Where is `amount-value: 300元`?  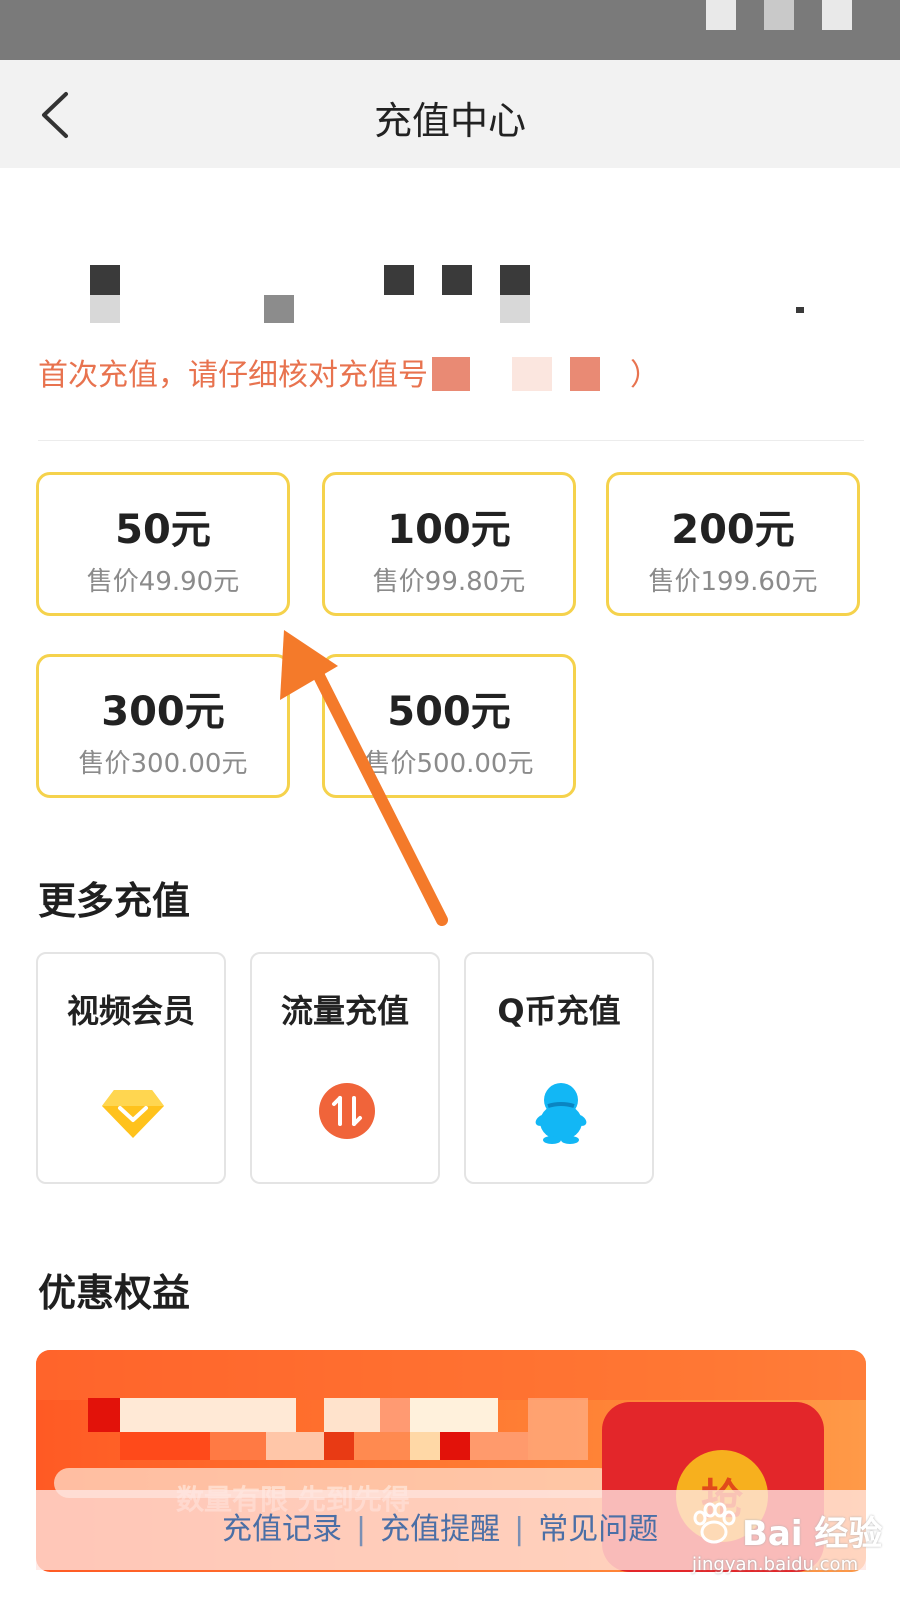
amount-value: 300元 is located at coordinates (163, 712).